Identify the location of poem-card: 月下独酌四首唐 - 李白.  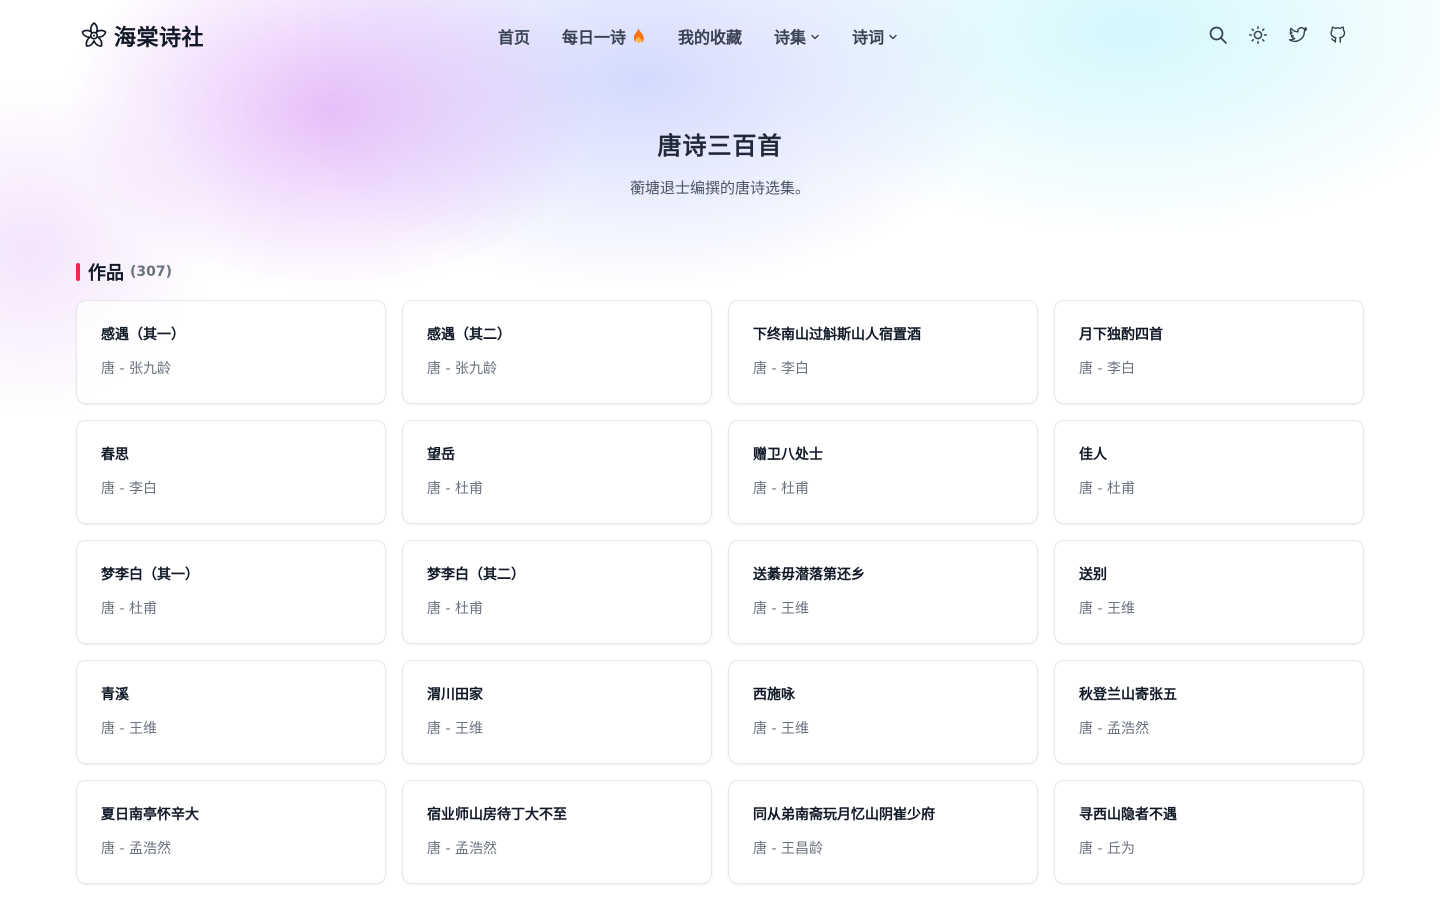
(1209, 352).